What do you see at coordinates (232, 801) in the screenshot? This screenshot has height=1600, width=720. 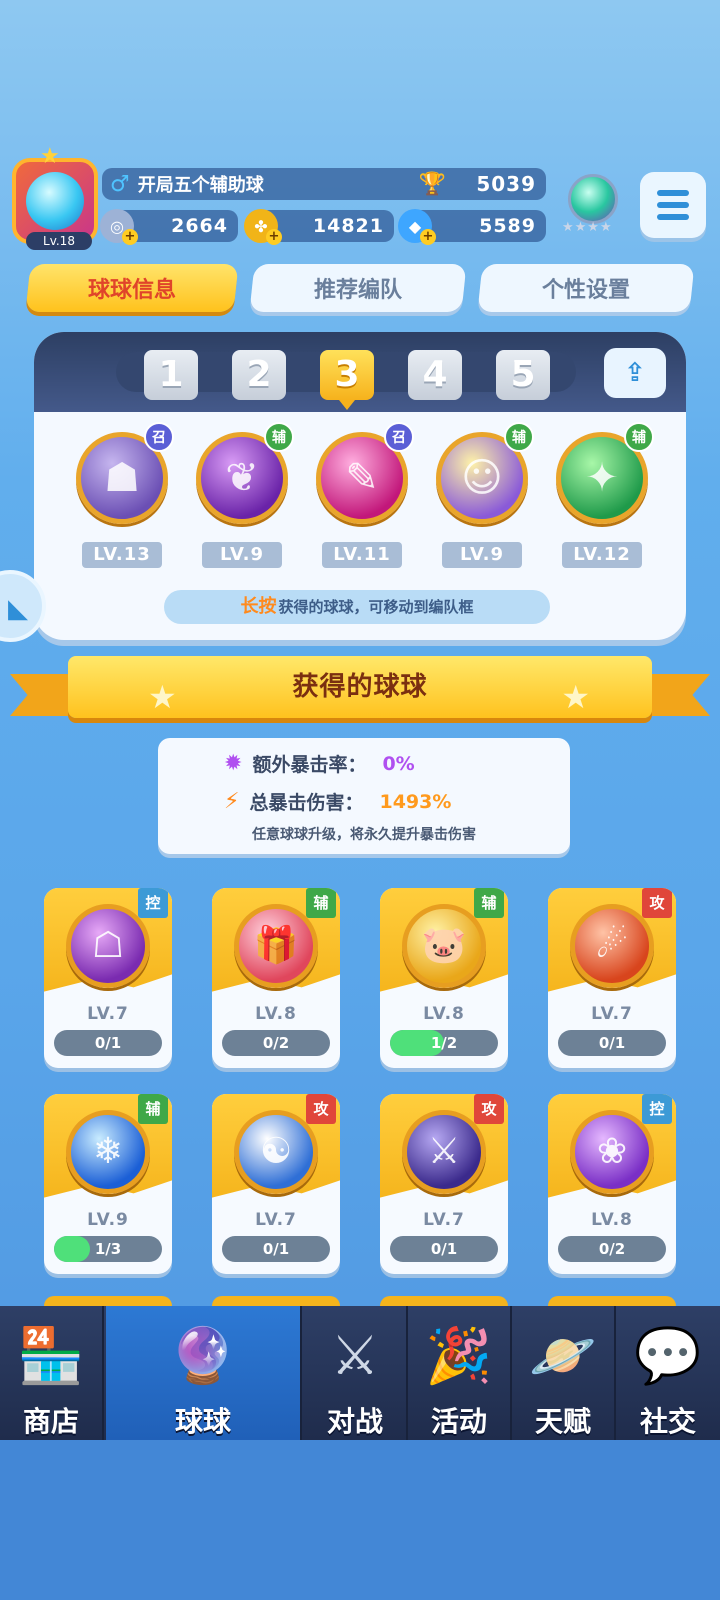 I see `slash-icon: ⚡` at bounding box center [232, 801].